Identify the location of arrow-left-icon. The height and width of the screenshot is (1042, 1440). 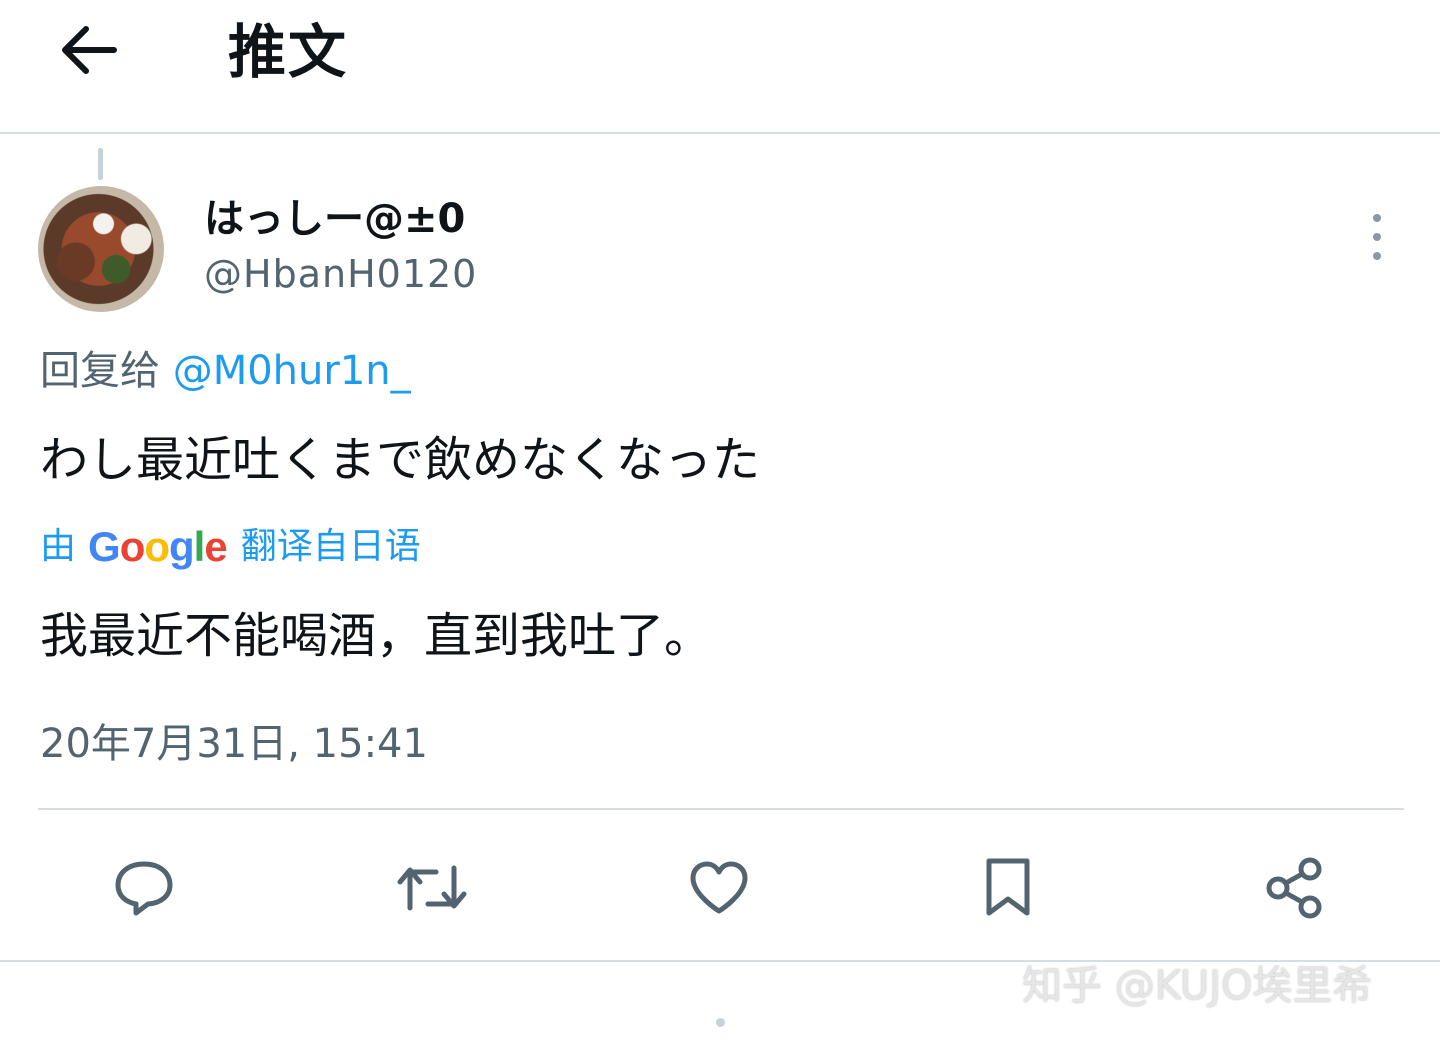
(89, 50).